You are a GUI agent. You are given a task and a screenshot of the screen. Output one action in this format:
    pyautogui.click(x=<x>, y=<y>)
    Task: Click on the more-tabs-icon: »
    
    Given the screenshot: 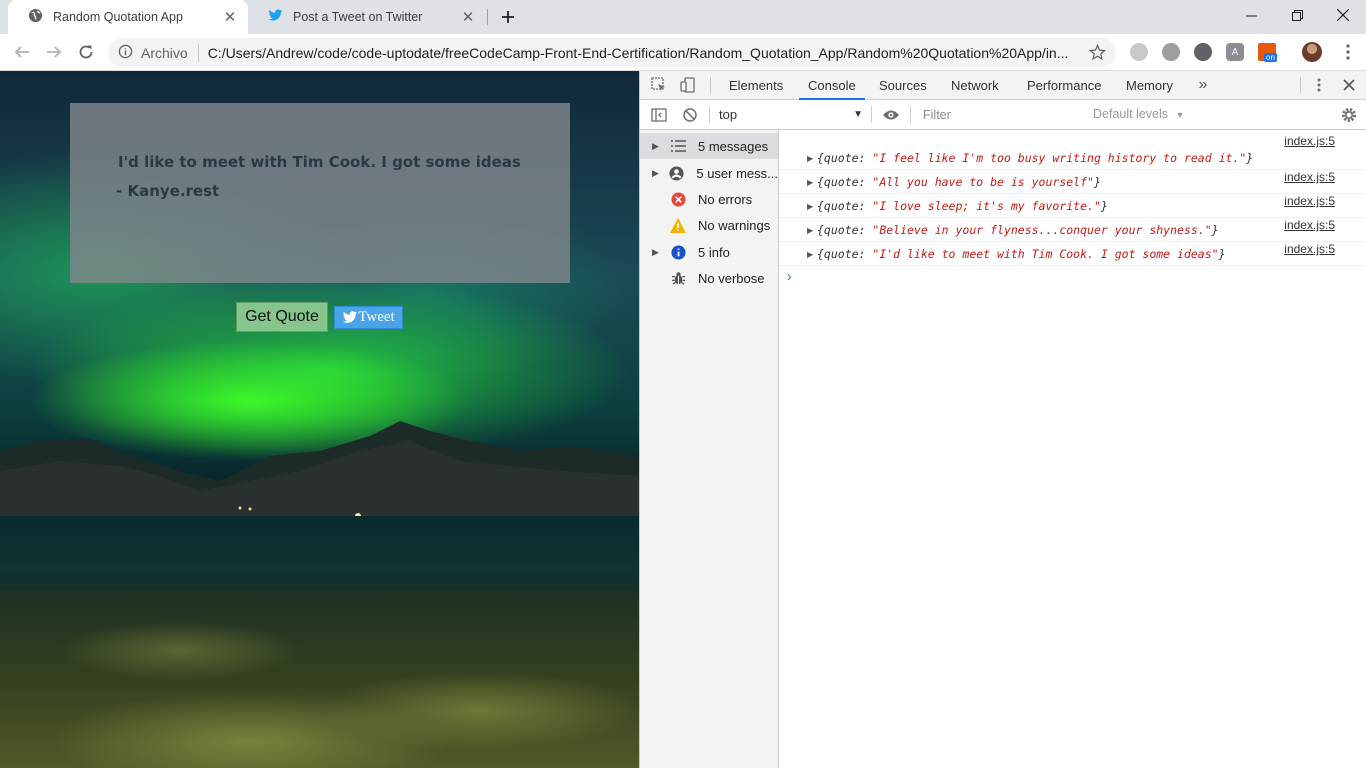 What is the action you would take?
    pyautogui.click(x=1203, y=85)
    